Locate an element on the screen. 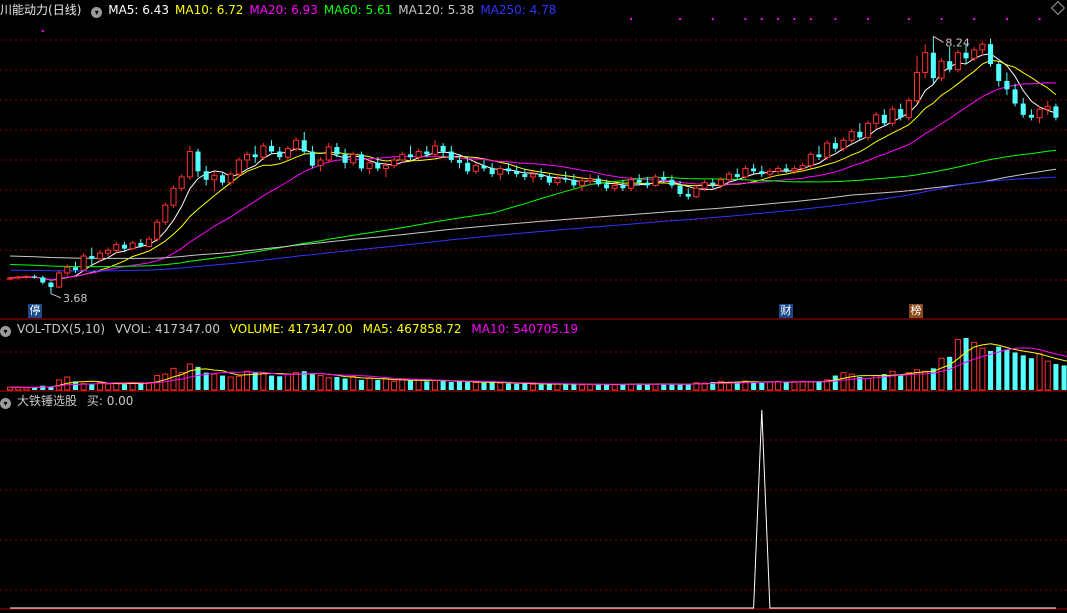 This screenshot has width=1067, height=613. volume-value: VOLUME: 417347.00 is located at coordinates (291, 329).